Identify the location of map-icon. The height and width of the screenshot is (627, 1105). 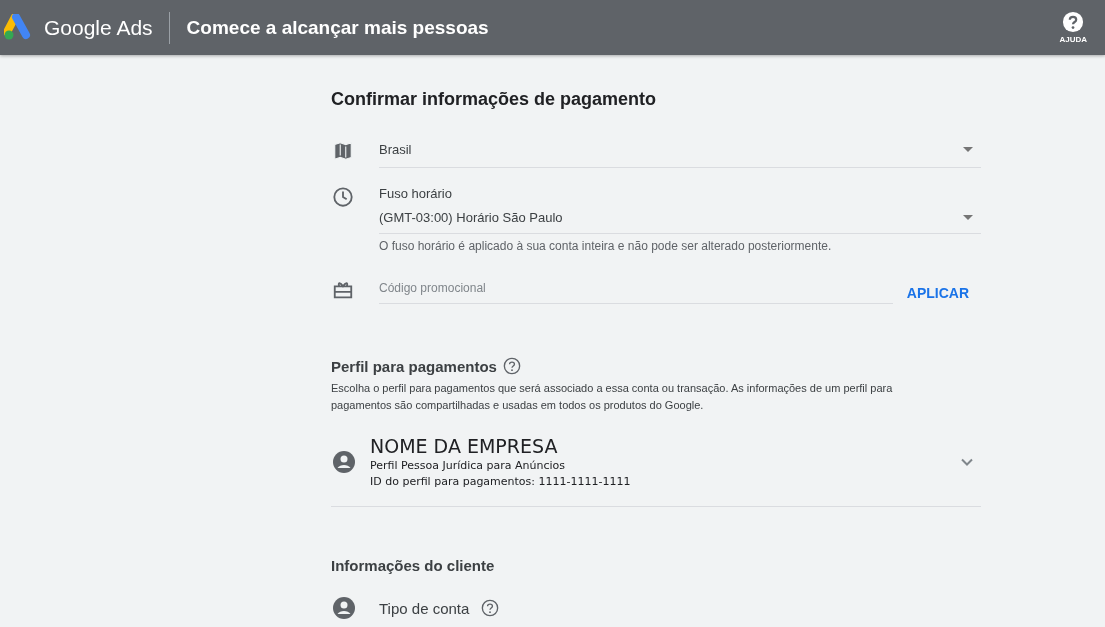
(343, 151).